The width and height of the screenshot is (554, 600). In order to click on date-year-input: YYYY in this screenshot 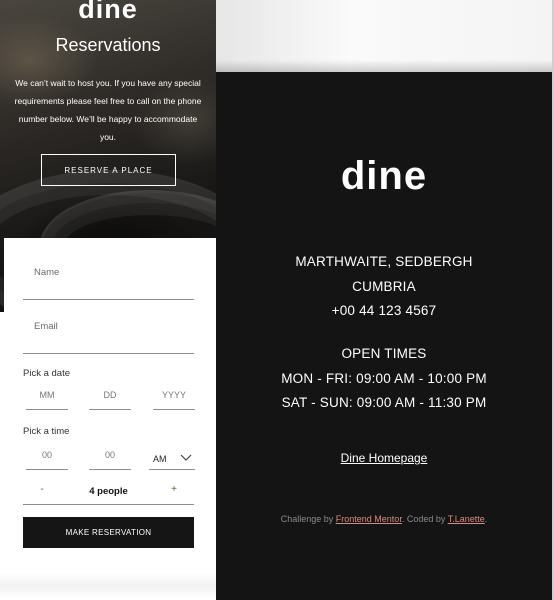, I will do `click(174, 400)`.